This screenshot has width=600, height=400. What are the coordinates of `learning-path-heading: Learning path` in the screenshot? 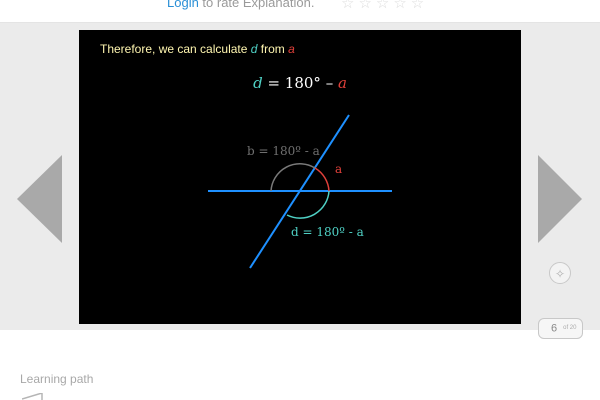 It's located at (57, 379).